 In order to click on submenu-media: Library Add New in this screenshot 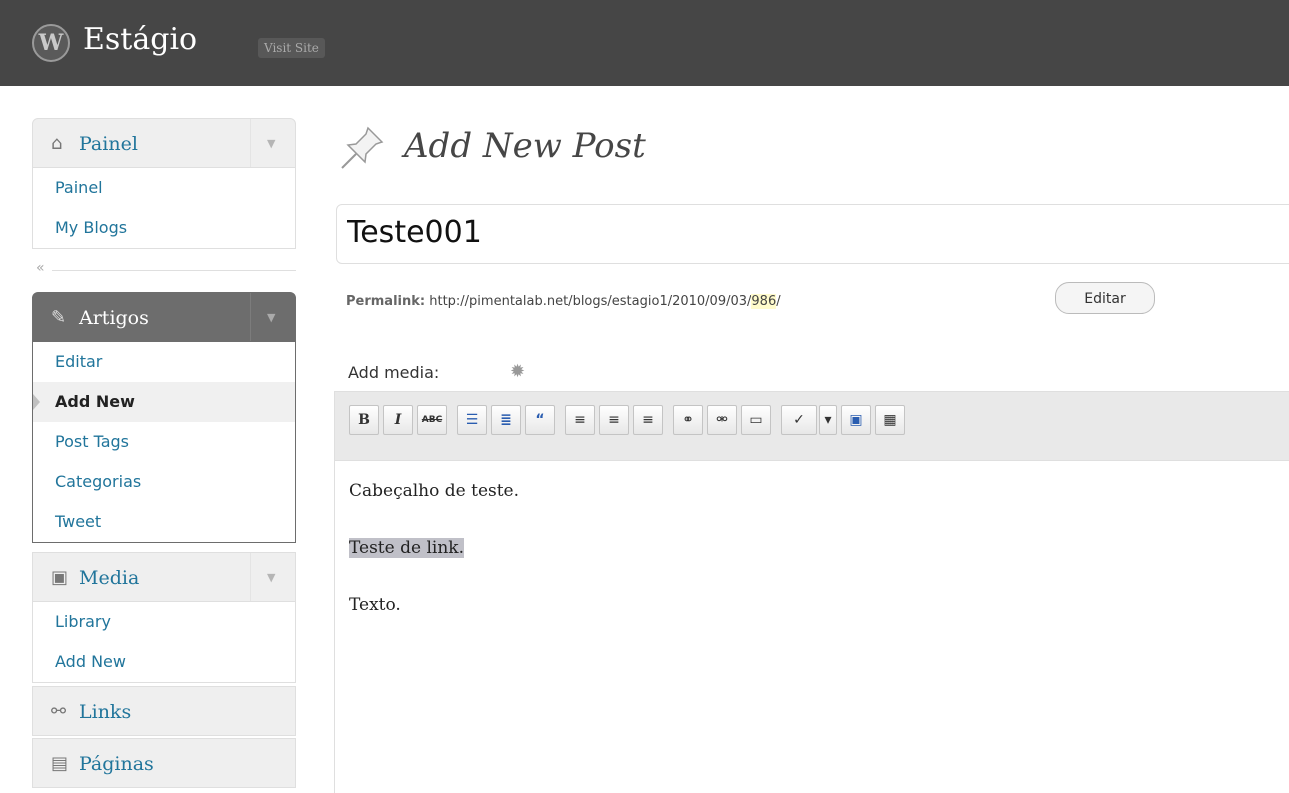, I will do `click(164, 642)`.